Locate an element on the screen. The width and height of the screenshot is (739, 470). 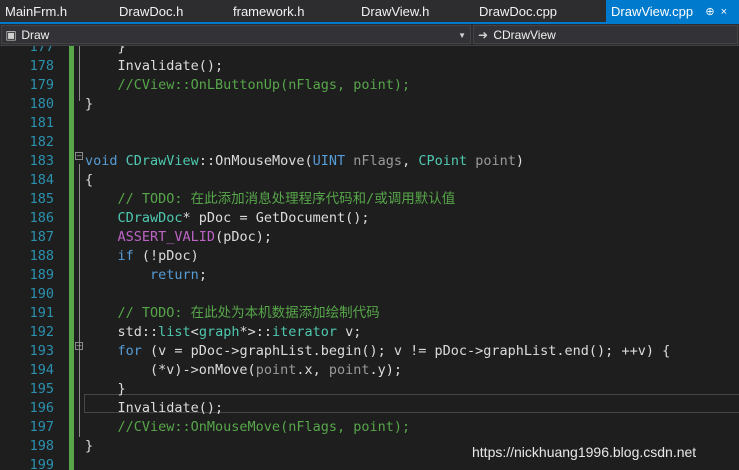
code-line: 182 is located at coordinates (369, 142).